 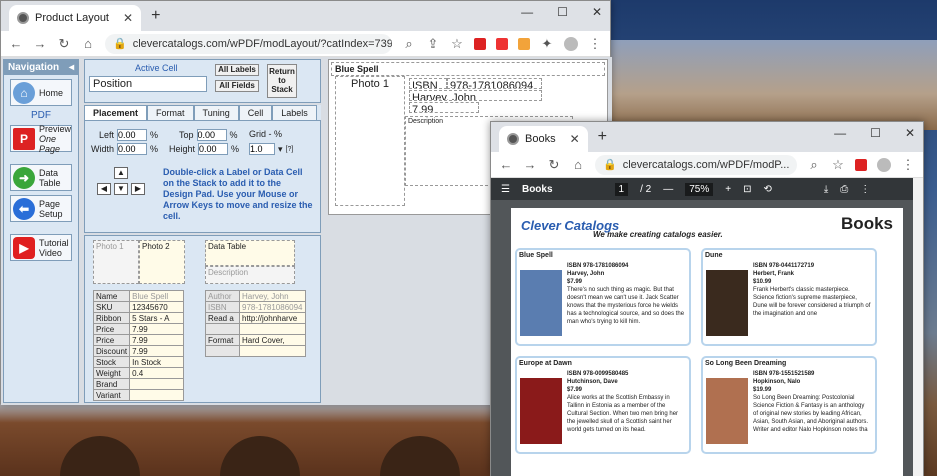 What do you see at coordinates (41, 139) in the screenshot?
I see `preview-button: P Preview One Page` at bounding box center [41, 139].